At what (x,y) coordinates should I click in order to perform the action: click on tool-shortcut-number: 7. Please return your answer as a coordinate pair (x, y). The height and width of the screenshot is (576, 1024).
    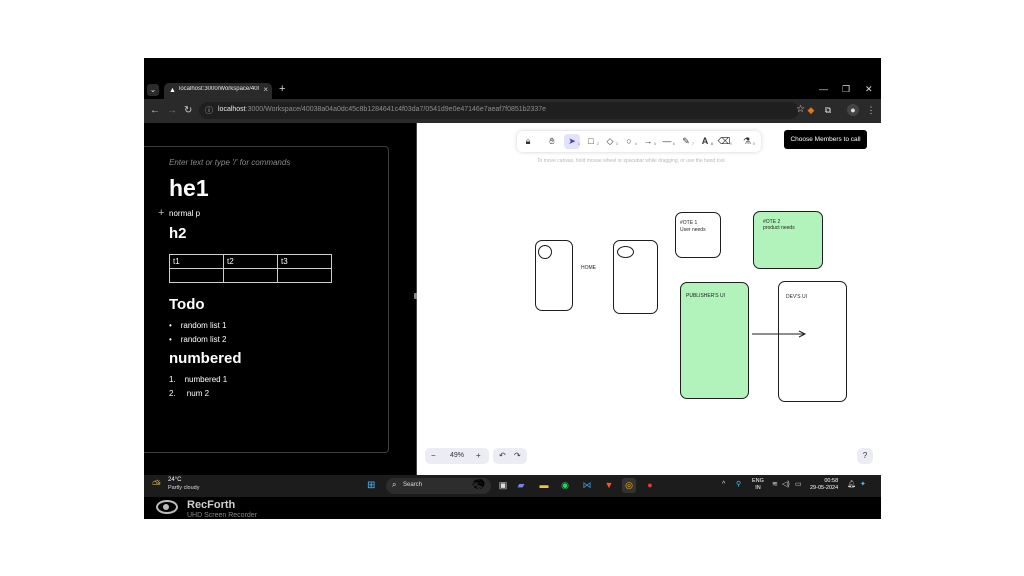
    Looking at the image, I should click on (692, 143).